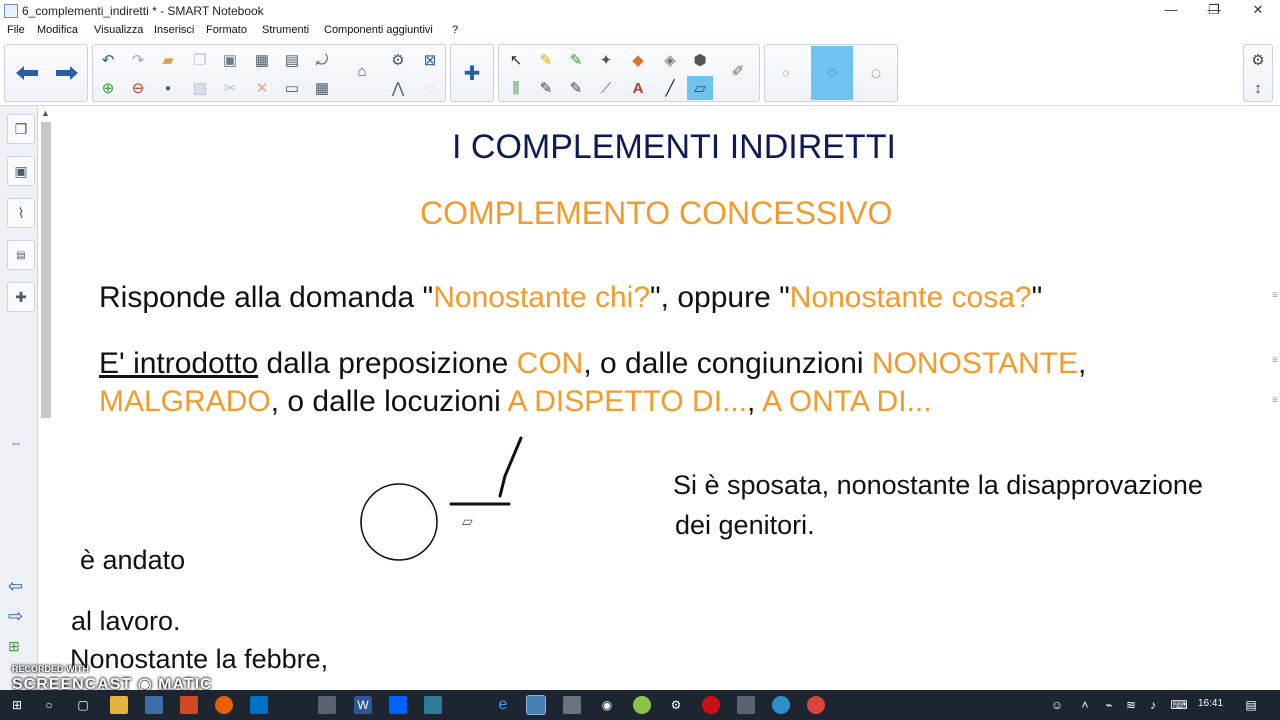  What do you see at coordinates (445, 500) in the screenshot?
I see `hand-drawn-strokes` at bounding box center [445, 500].